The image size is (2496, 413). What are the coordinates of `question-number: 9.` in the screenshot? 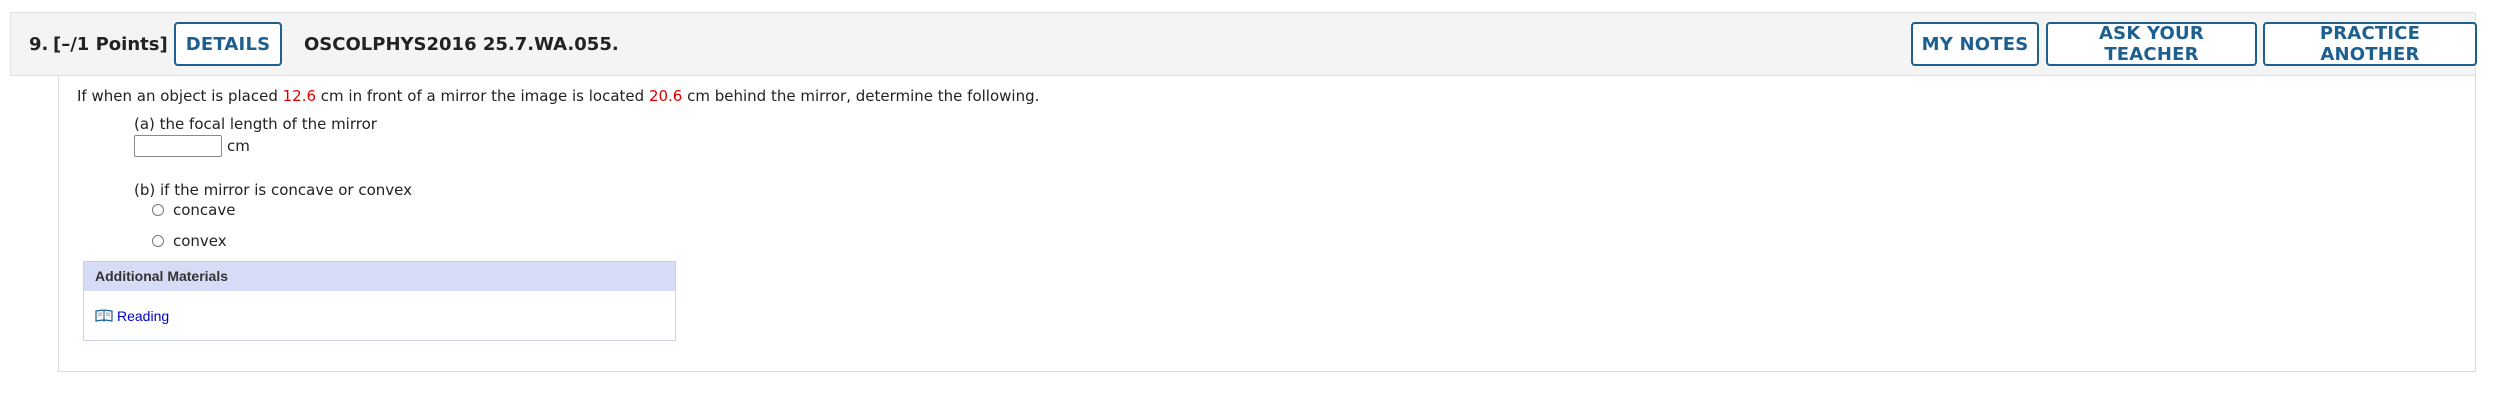 It's located at (39, 44).